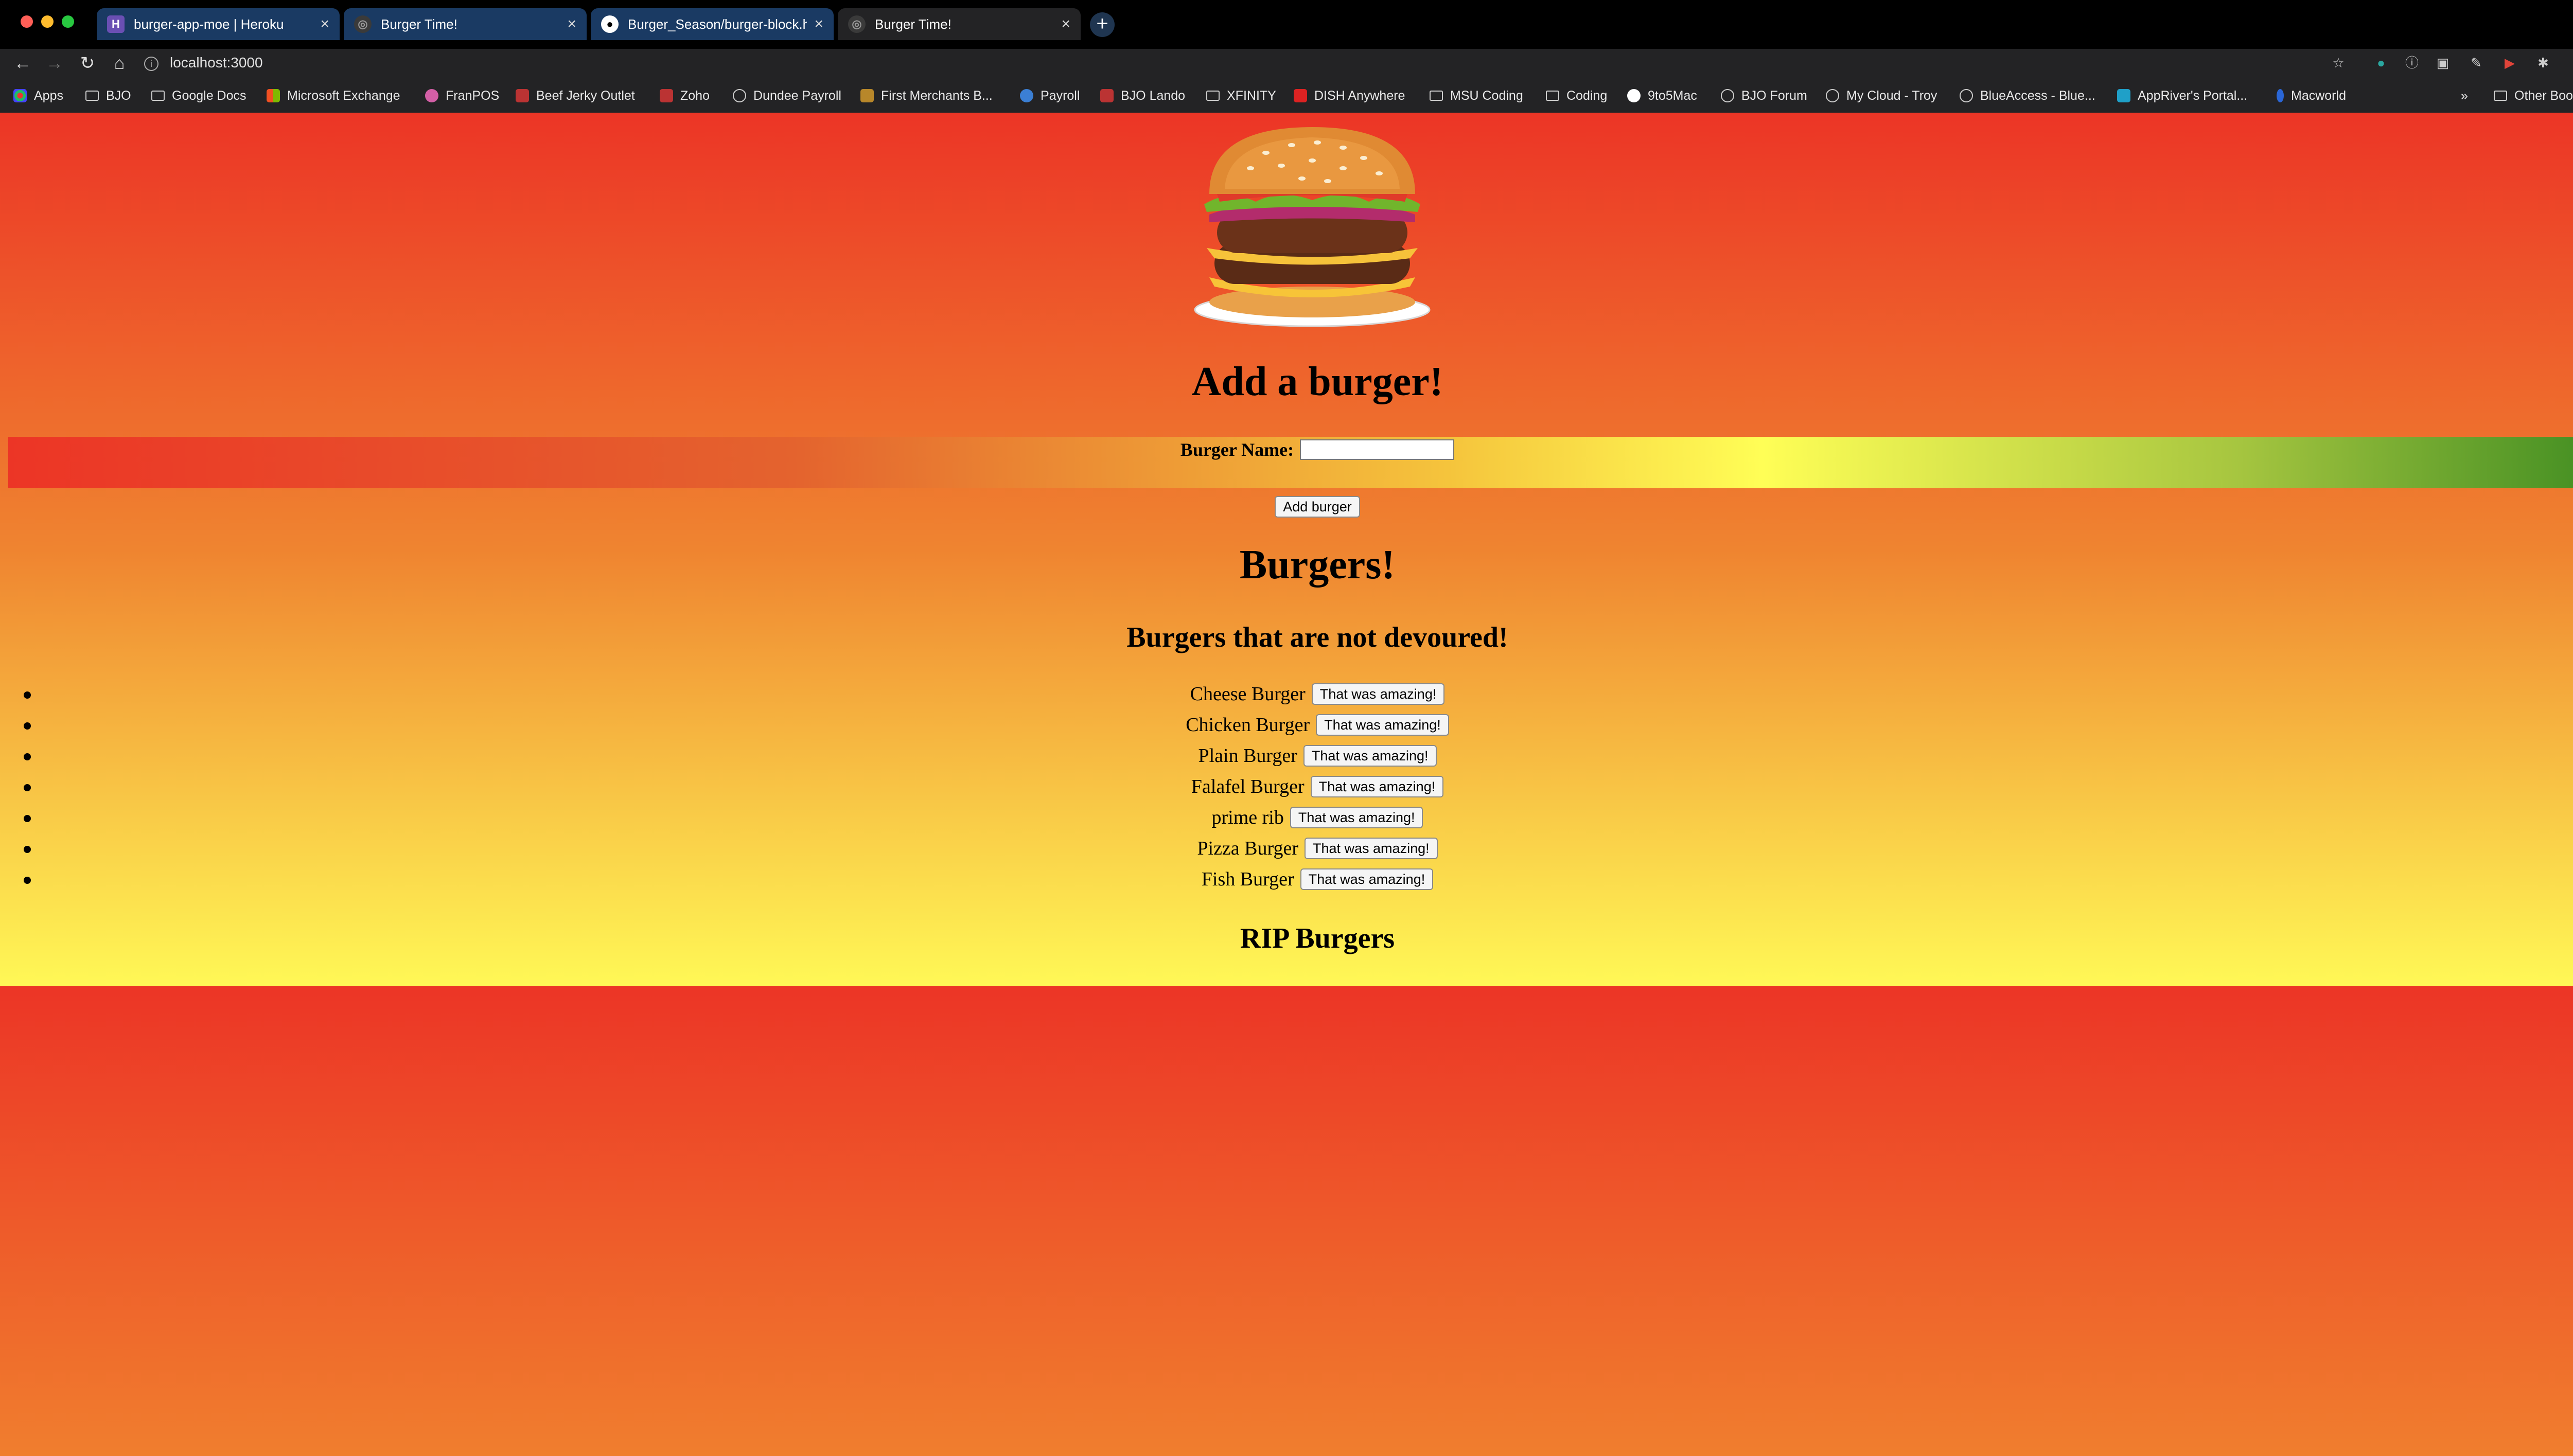 The width and height of the screenshot is (2573, 1456). Describe the element at coordinates (465, 24) in the screenshot. I see `tab-2: ◎ Burger Time! ×` at that location.